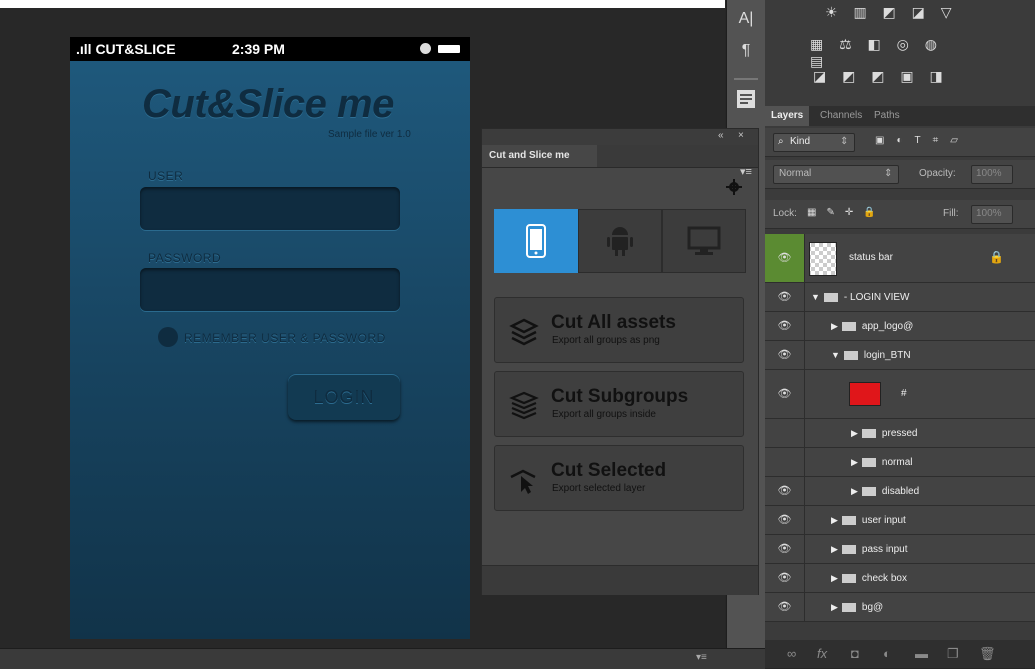 The image size is (1035, 669). What do you see at coordinates (887, 326) in the screenshot?
I see `layer-name: app_logo@` at bounding box center [887, 326].